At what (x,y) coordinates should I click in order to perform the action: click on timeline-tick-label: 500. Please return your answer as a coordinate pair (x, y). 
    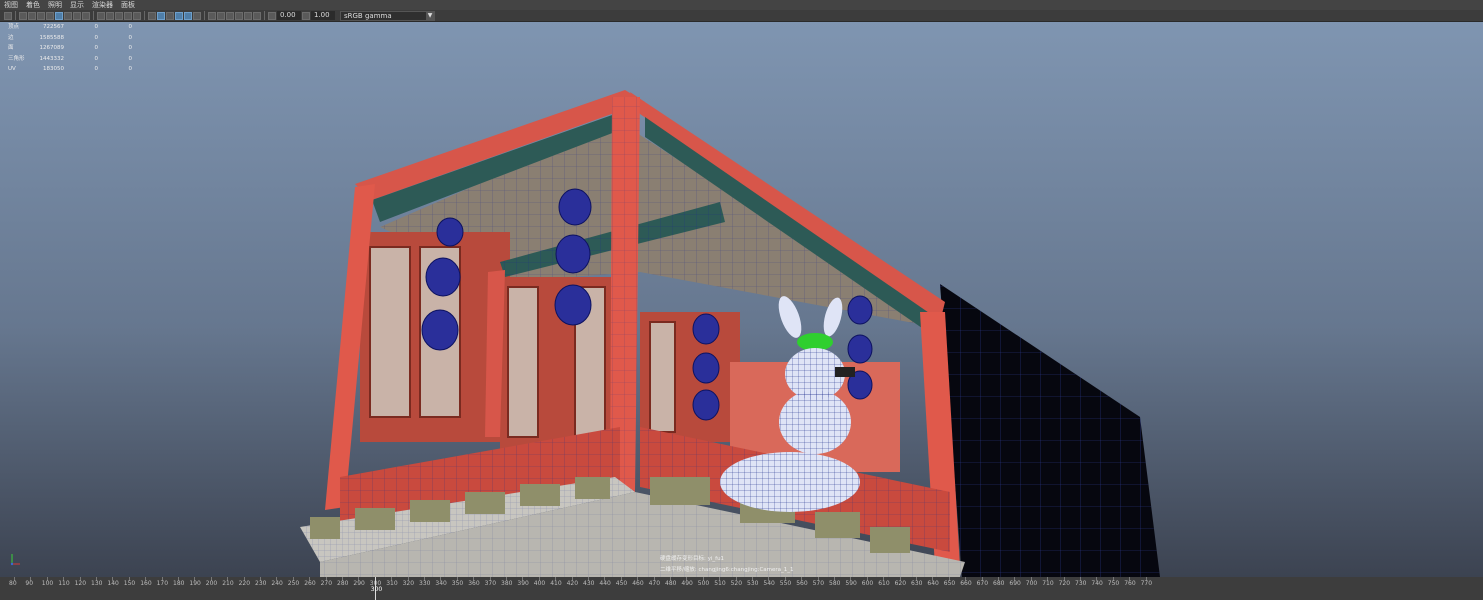
    Looking at the image, I should click on (703, 583).